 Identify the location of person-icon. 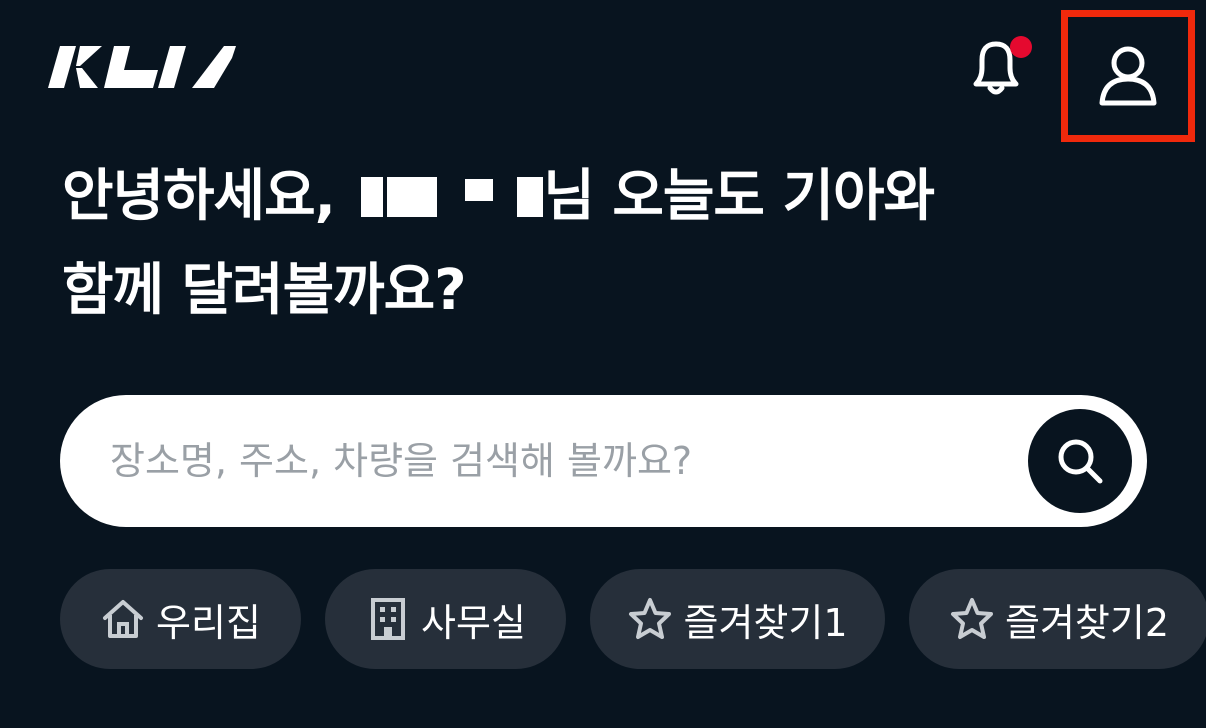
(1128, 76).